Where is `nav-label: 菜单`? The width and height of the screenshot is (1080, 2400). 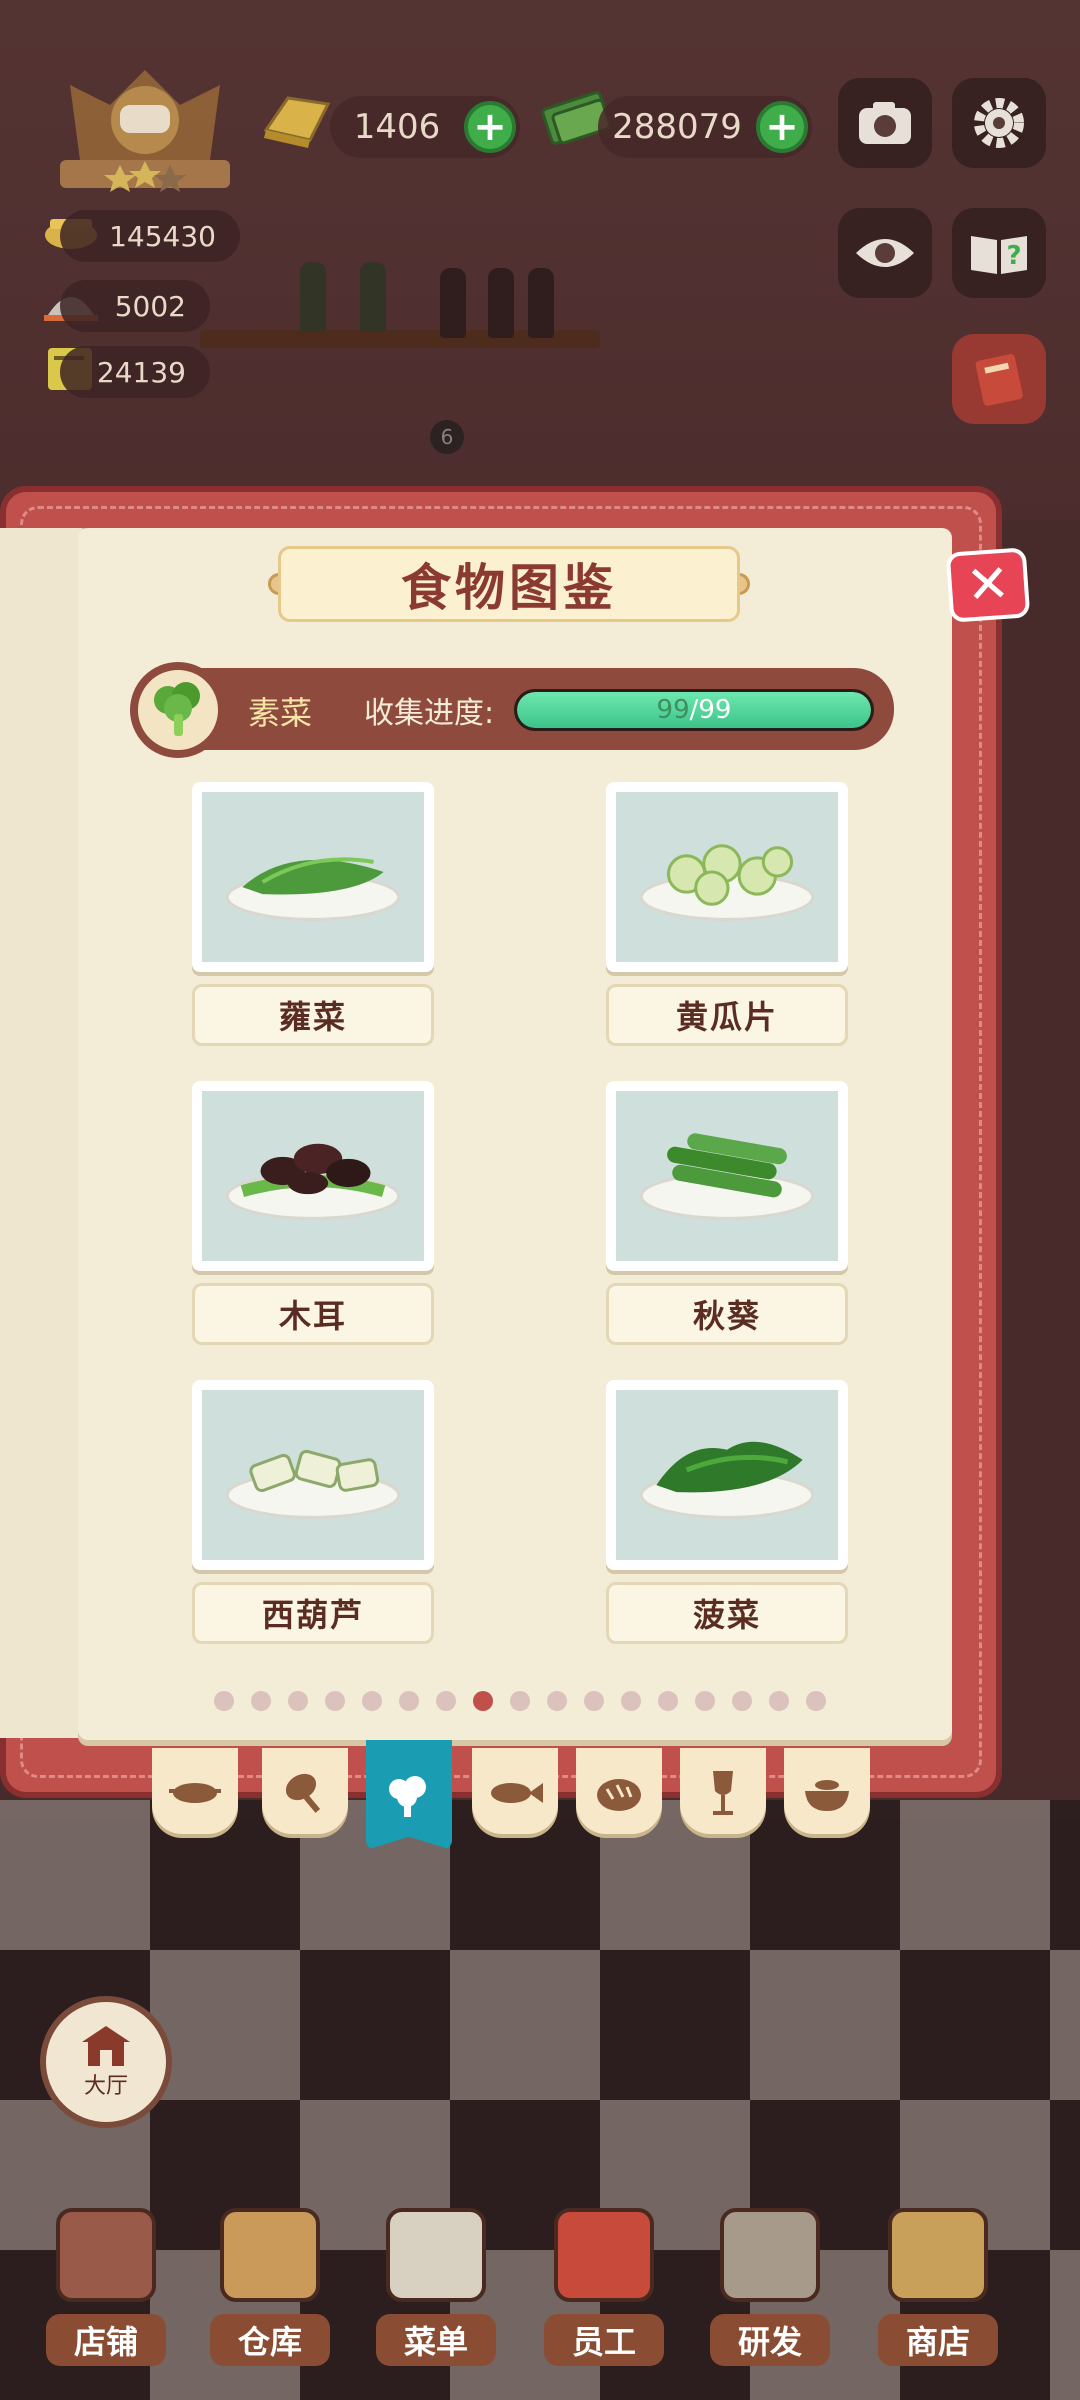
nav-label: 菜单 is located at coordinates (436, 2340).